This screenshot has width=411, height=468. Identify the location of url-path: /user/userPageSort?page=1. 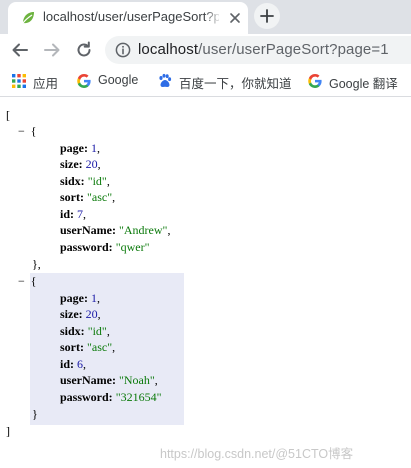
(293, 49).